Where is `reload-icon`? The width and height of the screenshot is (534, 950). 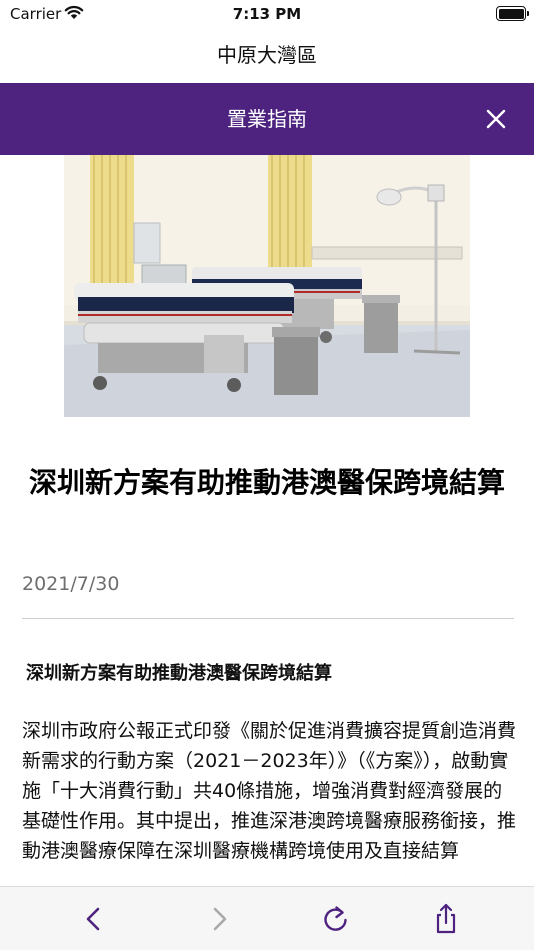 reload-icon is located at coordinates (336, 919).